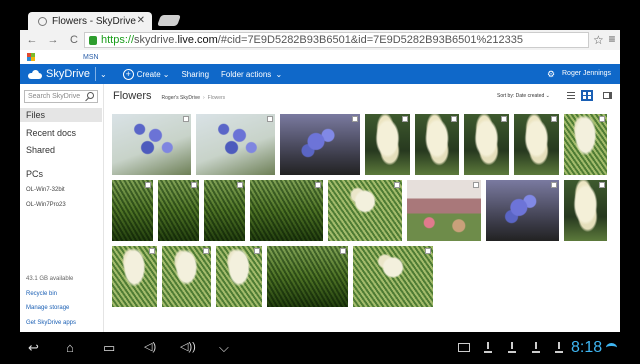  What do you see at coordinates (598, 40) in the screenshot?
I see `bookmark-star-icon: ☆` at bounding box center [598, 40].